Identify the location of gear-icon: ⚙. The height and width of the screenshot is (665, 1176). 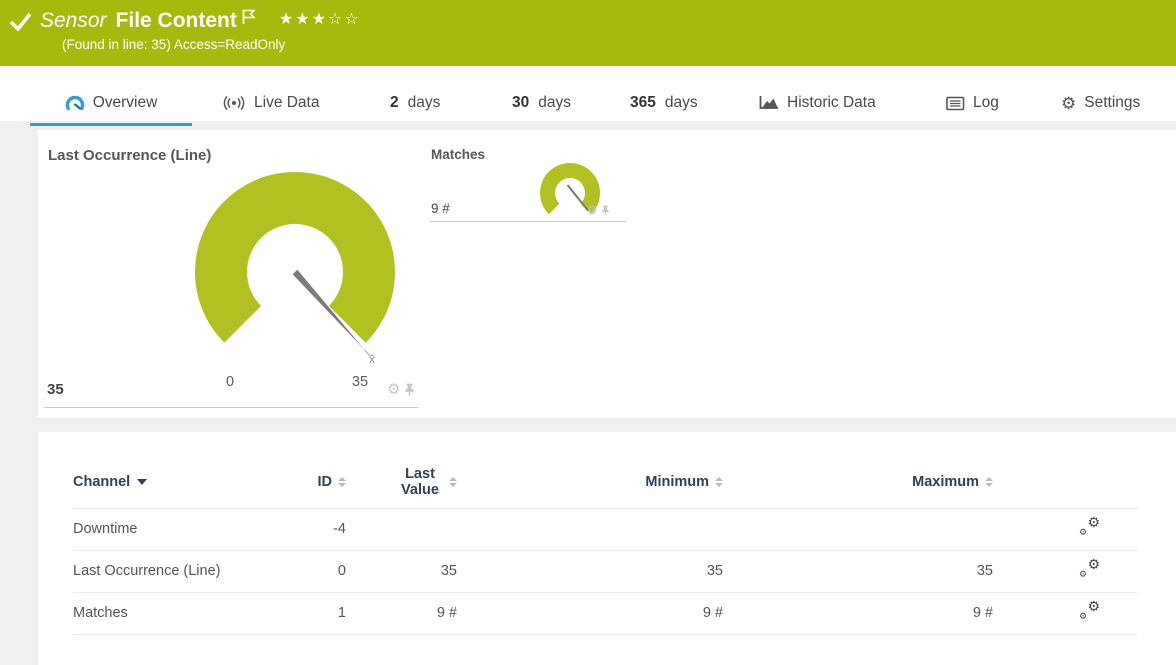
(1069, 103).